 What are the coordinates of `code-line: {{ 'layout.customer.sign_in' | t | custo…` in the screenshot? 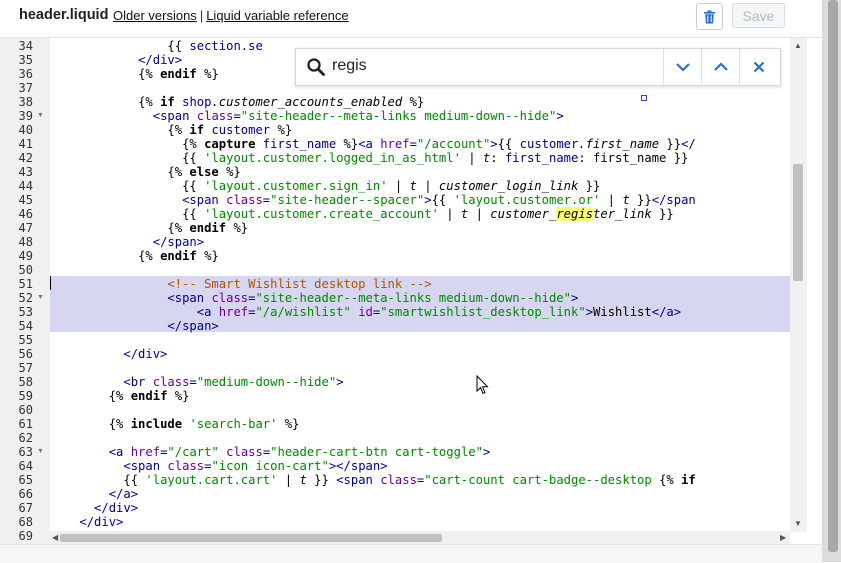 It's located at (325, 186).